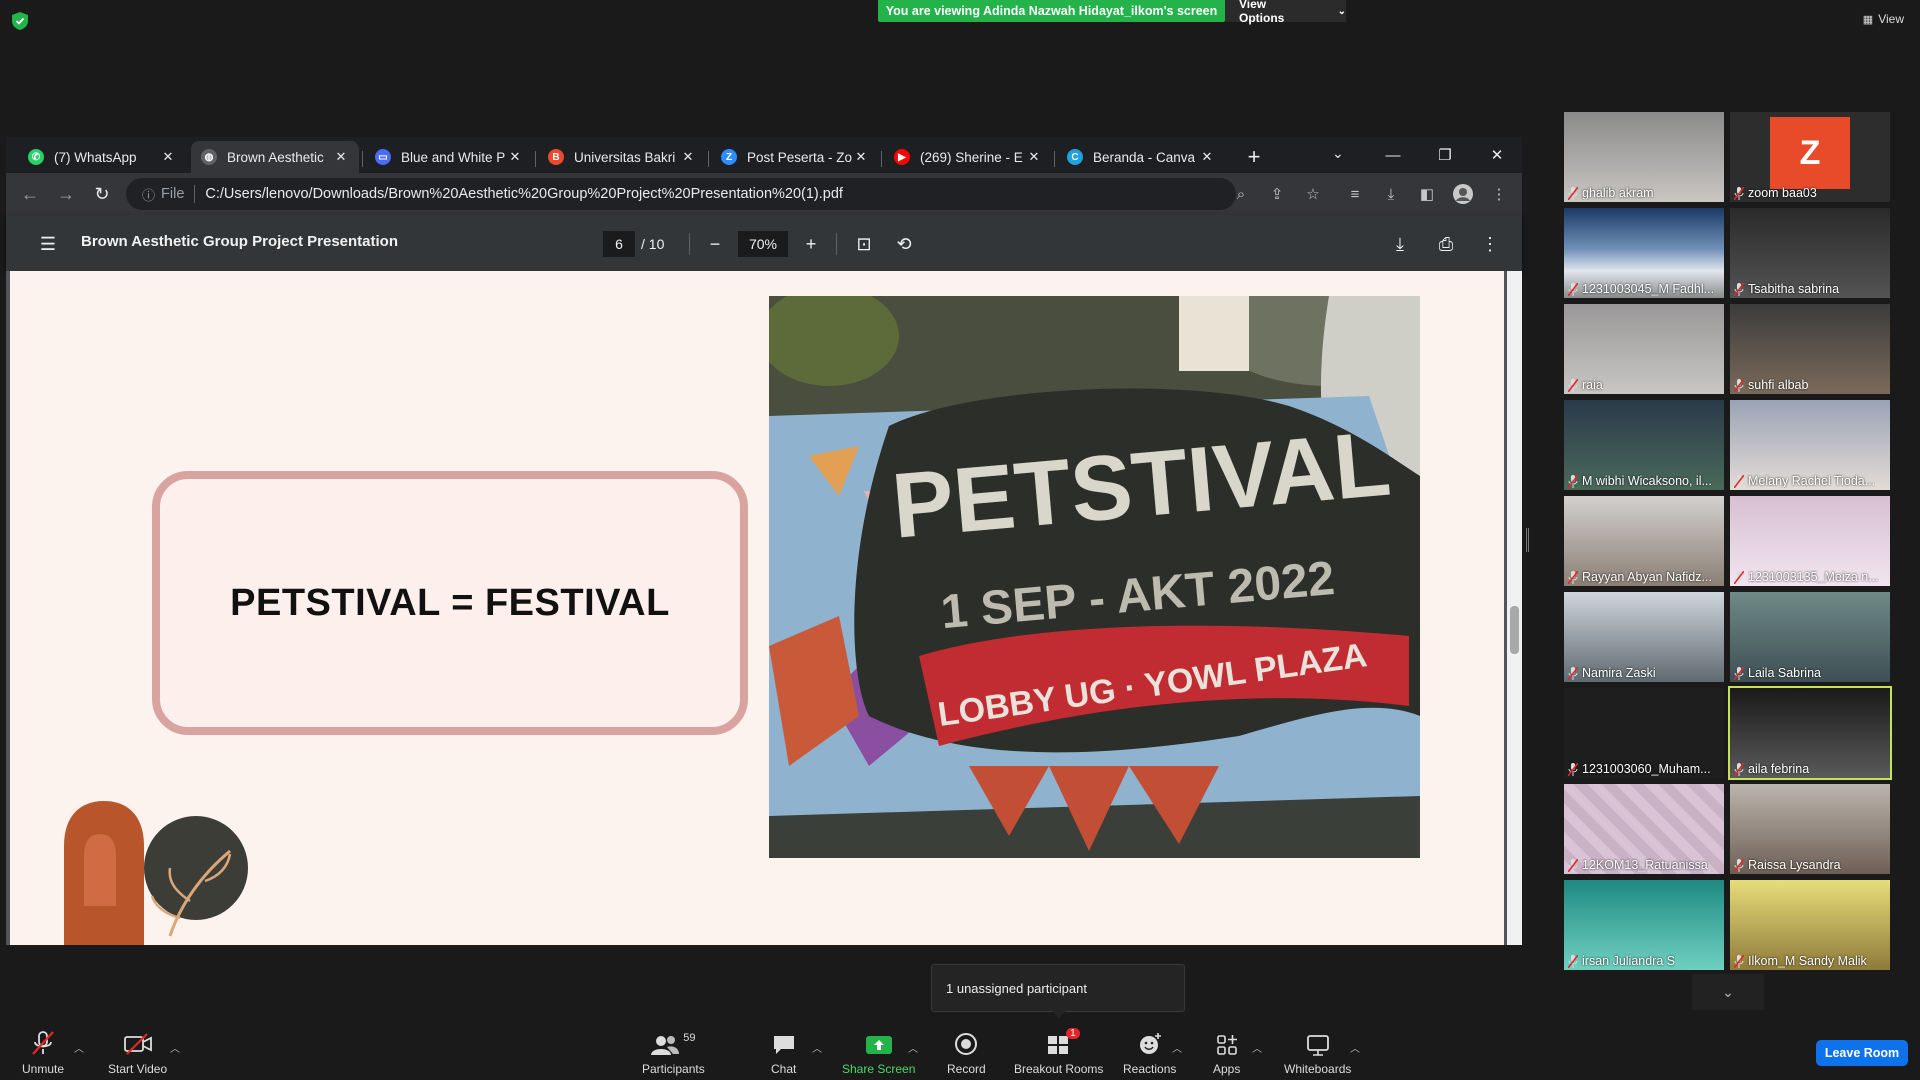 The height and width of the screenshot is (1080, 1920). Describe the element at coordinates (1338, 153) in the screenshot. I see `tab-search-icon: ⌄` at that location.